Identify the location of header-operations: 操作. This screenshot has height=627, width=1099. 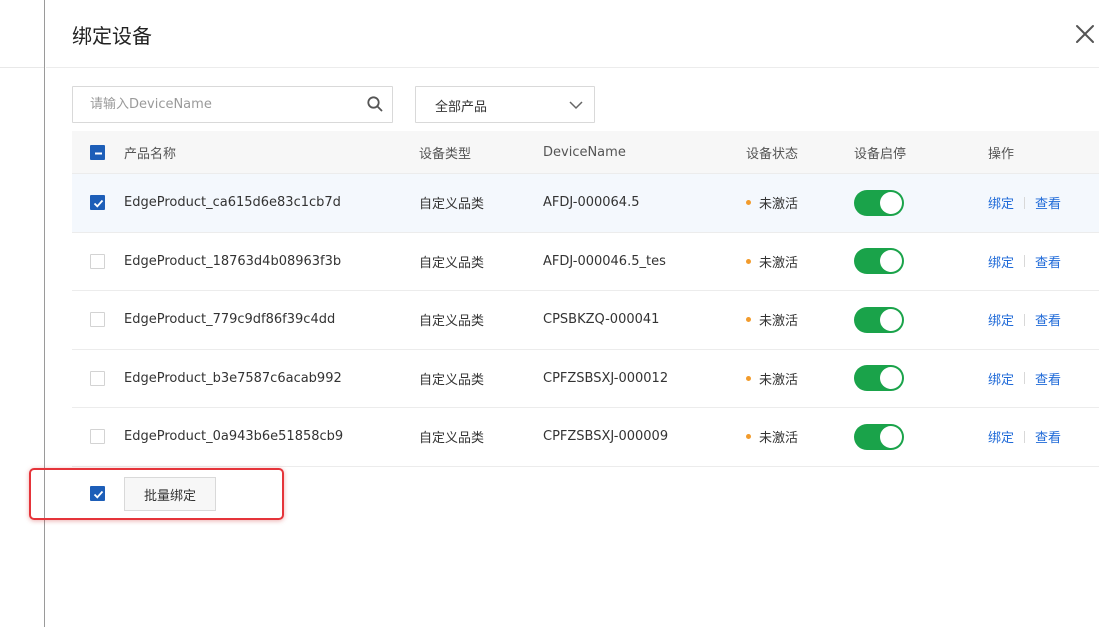
(1001, 154).